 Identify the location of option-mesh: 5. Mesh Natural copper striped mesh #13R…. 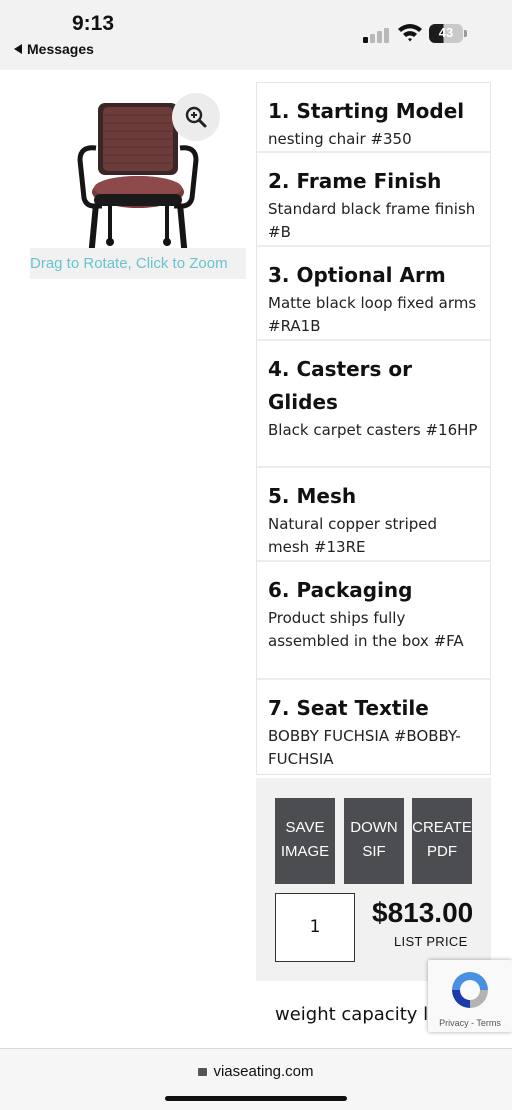
(373, 515).